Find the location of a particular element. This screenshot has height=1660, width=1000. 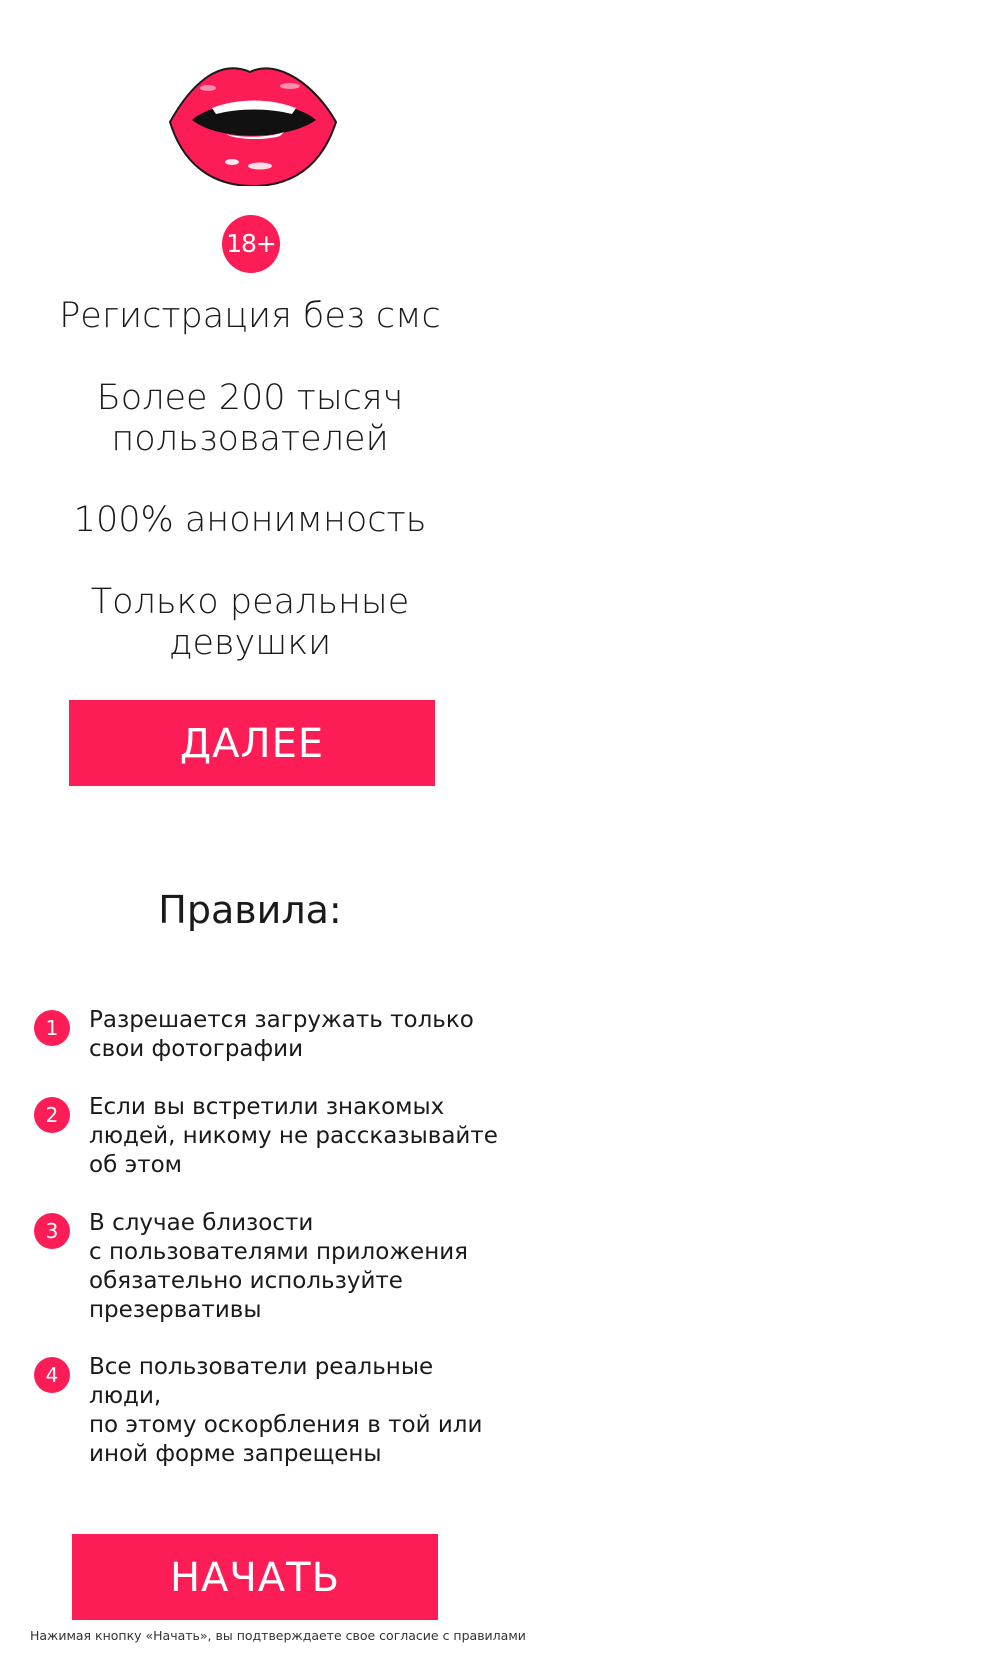

feature-users-count: Более 200 тысяч пользователей is located at coordinates (250, 418).